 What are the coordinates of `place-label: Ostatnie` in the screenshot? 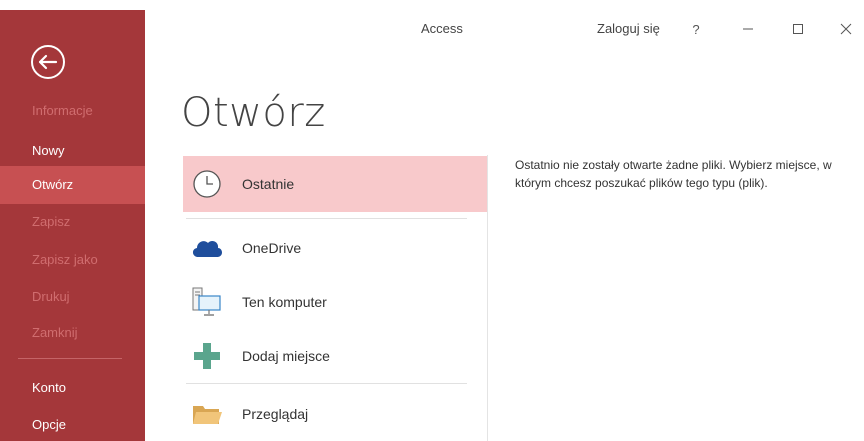 It's located at (268, 184).